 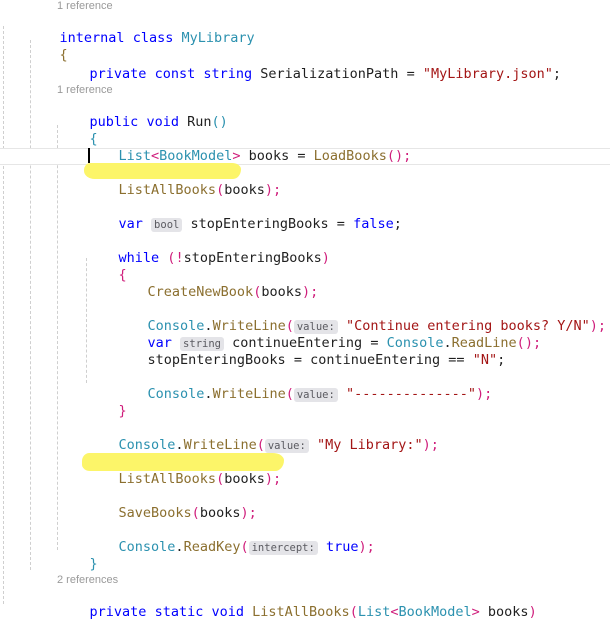 I want to click on token-method-writeline: WriteLine, so click(x=220, y=445).